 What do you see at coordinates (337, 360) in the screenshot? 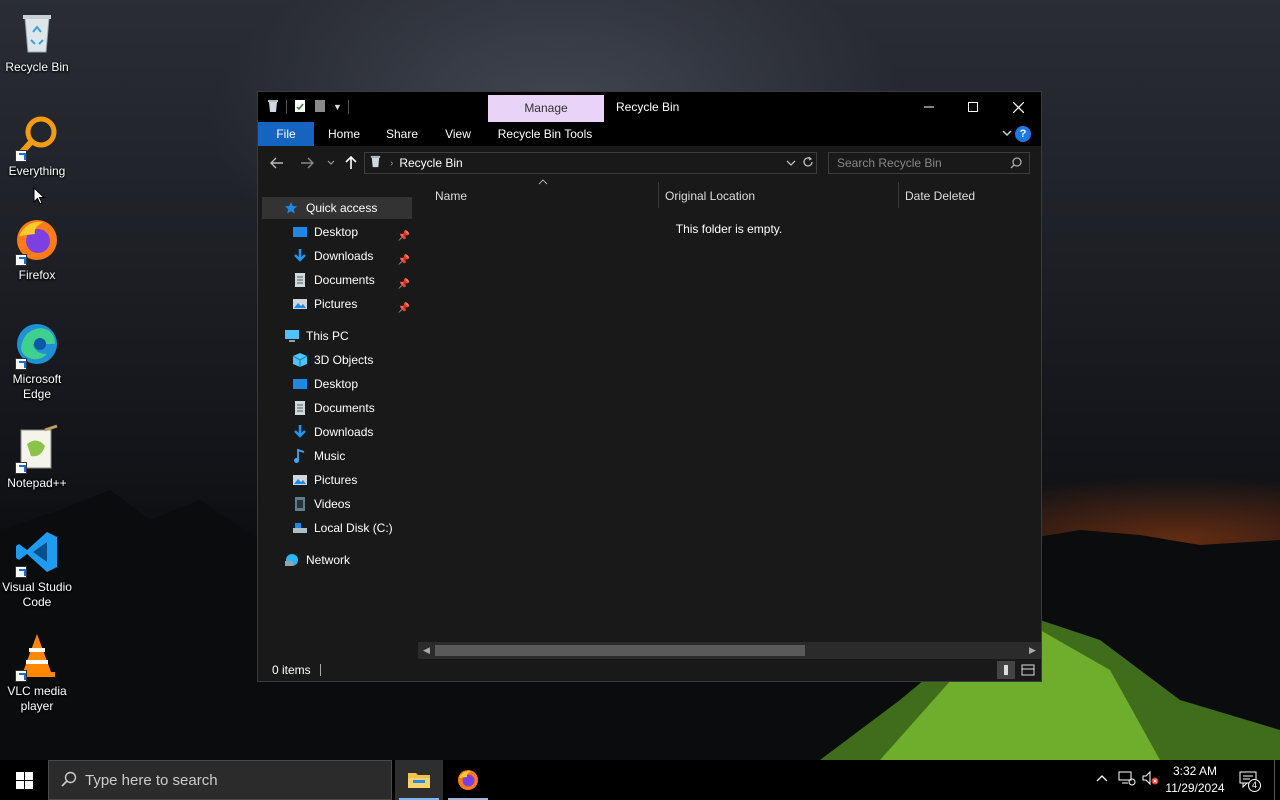
I see `nav-item-3d-objects: 3D Objects` at bounding box center [337, 360].